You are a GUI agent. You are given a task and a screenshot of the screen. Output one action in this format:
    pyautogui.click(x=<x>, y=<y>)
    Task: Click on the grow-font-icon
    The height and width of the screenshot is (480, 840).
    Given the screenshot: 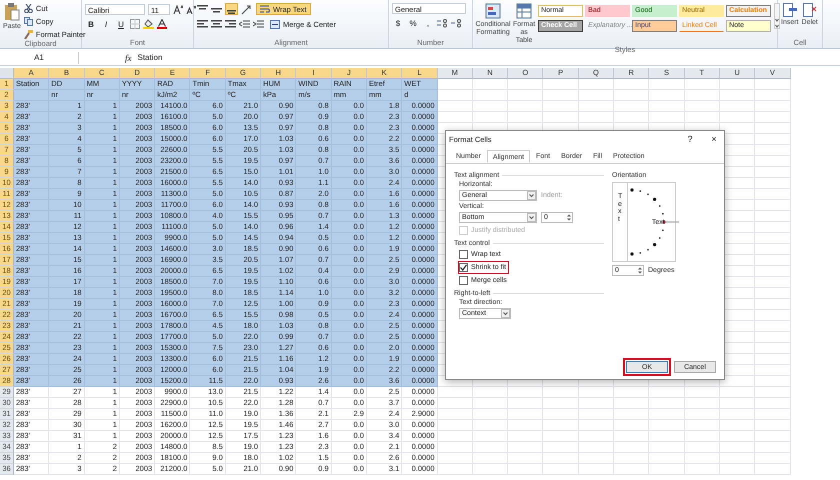 What is the action you would take?
    pyautogui.click(x=178, y=9)
    